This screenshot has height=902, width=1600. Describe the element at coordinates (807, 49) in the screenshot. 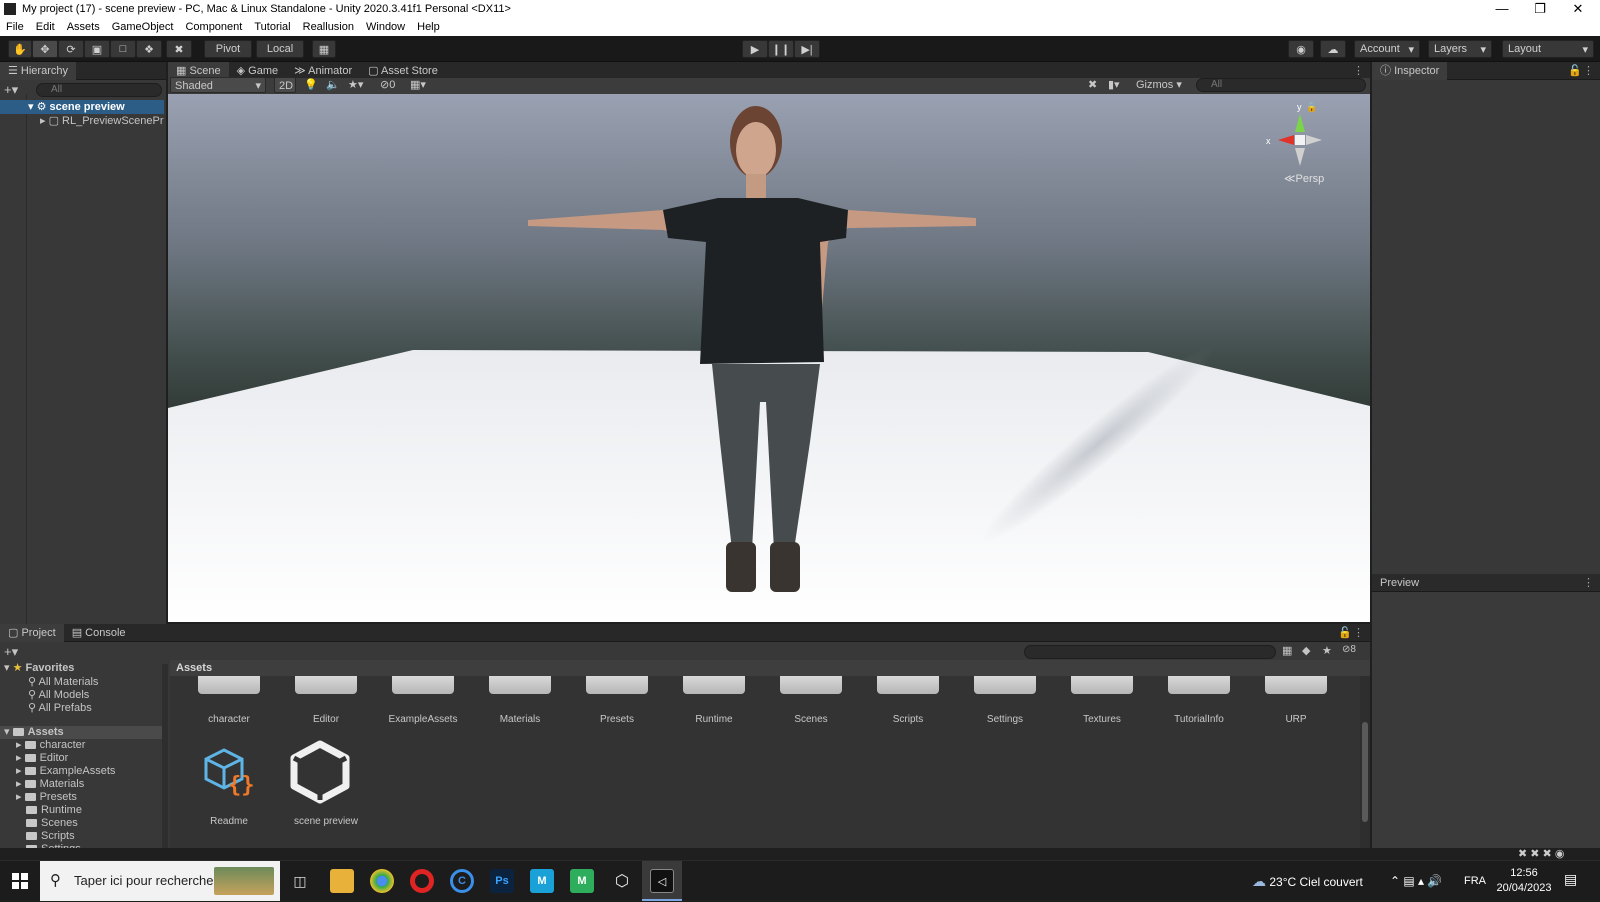

I see `step-button: ▶|` at that location.